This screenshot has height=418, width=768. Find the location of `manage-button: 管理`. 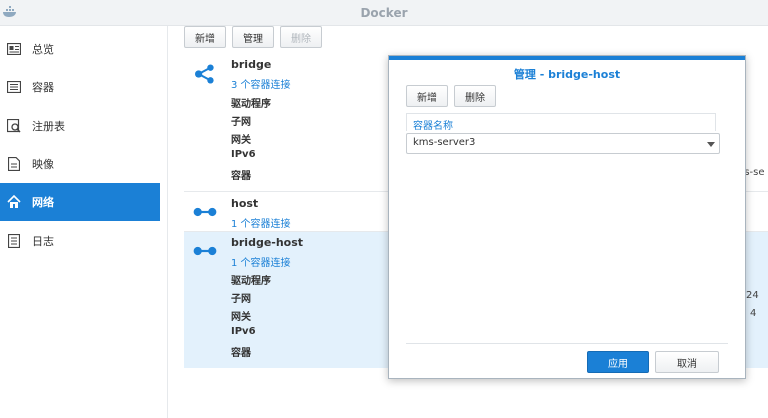

manage-button: 管理 is located at coordinates (253, 37).